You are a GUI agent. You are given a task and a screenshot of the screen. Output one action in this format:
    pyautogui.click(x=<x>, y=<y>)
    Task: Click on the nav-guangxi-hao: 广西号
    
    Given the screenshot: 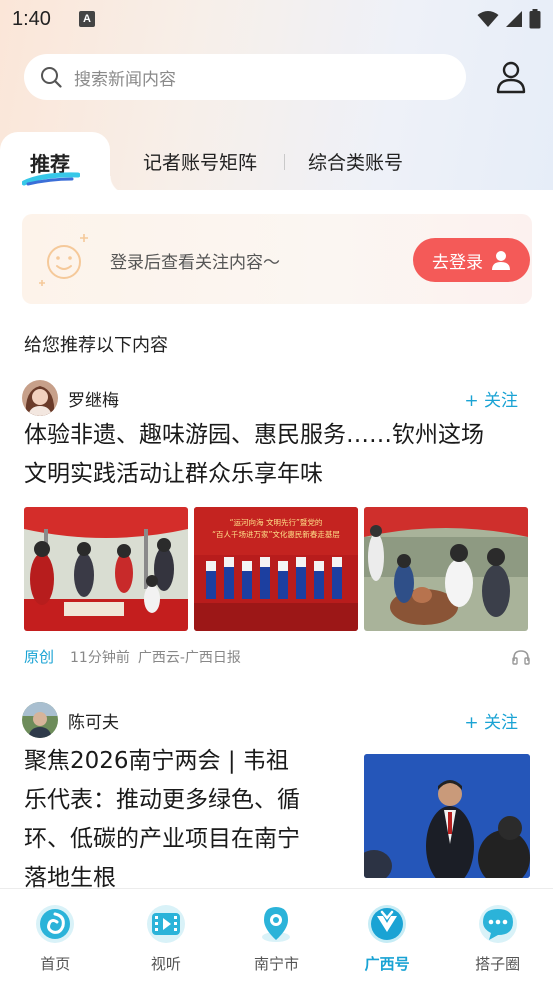 What is the action you would take?
    pyautogui.click(x=387, y=936)
    